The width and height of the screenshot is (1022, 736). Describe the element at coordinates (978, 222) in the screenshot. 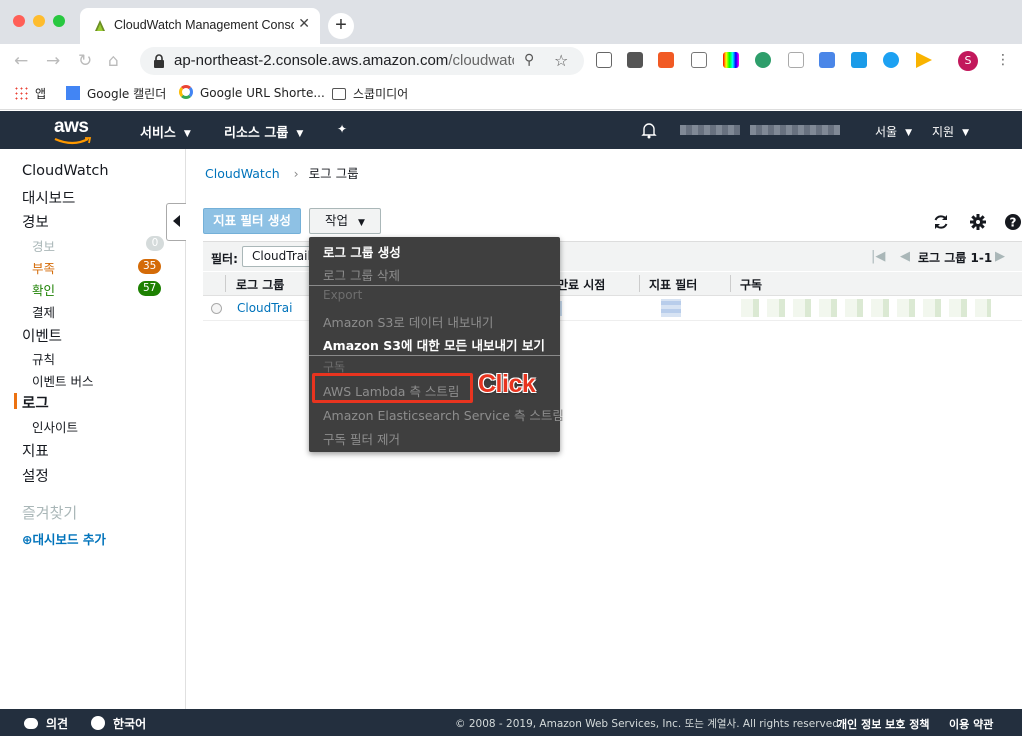

I see `gear-icon` at that location.